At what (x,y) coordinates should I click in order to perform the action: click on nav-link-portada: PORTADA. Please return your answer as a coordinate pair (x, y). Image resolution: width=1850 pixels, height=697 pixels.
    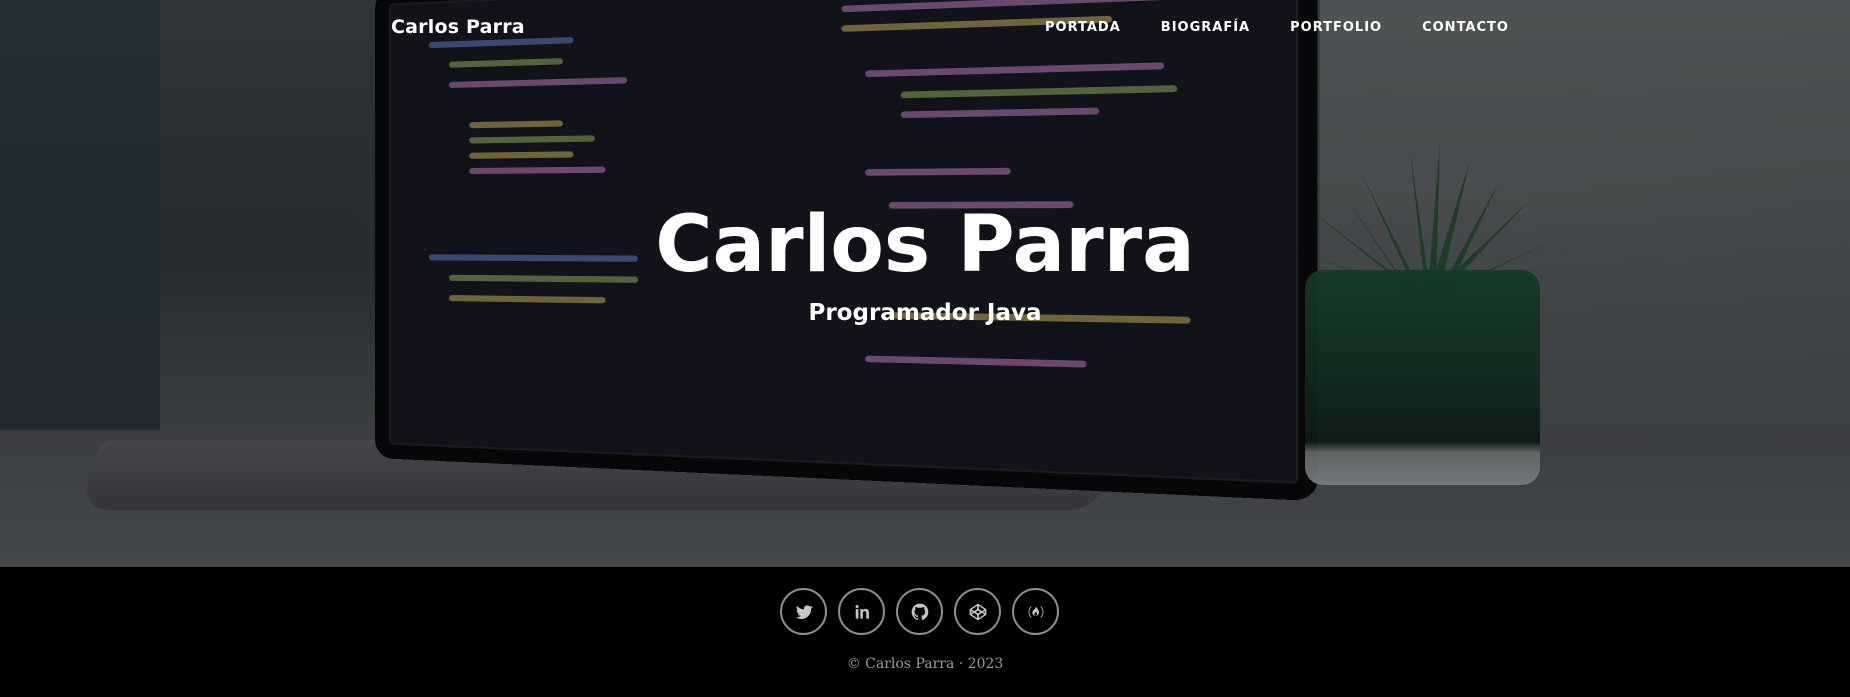
    Looking at the image, I should click on (1083, 27).